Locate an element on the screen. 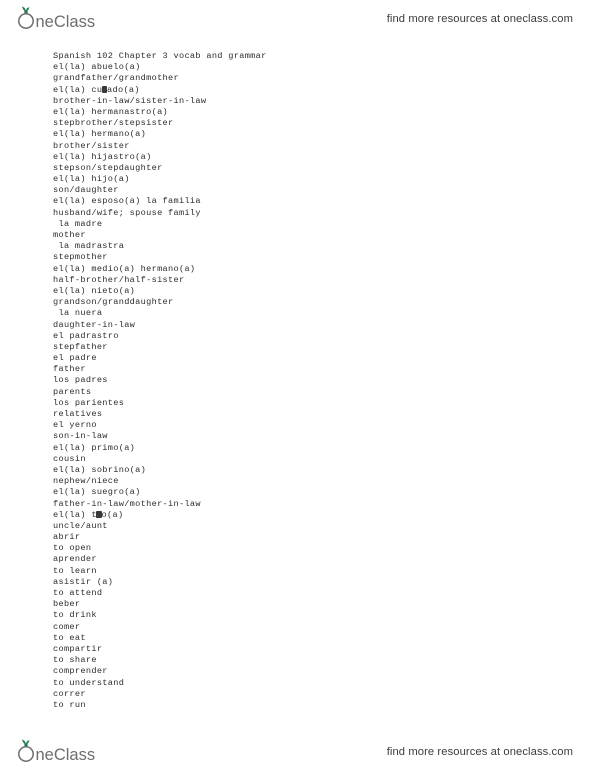 Image resolution: width=595 pixels, height=770 pixels. document-text-line: los padres is located at coordinates (80, 380).